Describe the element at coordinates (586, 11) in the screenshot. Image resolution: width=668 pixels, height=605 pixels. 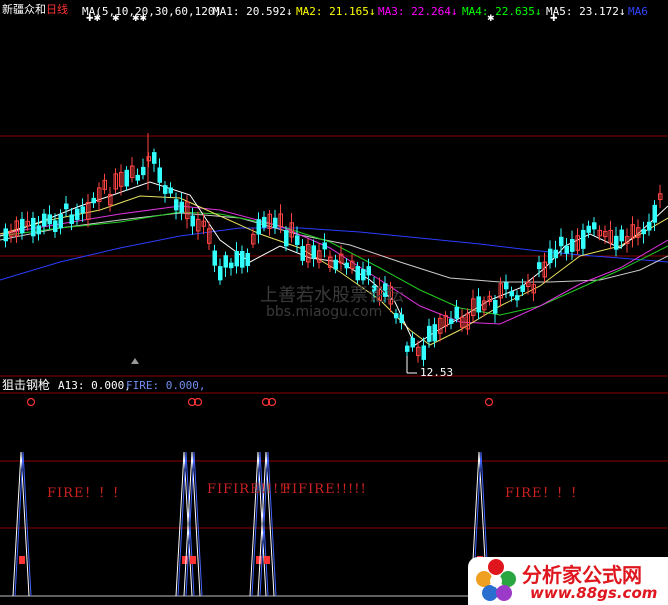
I see `ma5-value: MA5: 23.172↓` at that location.